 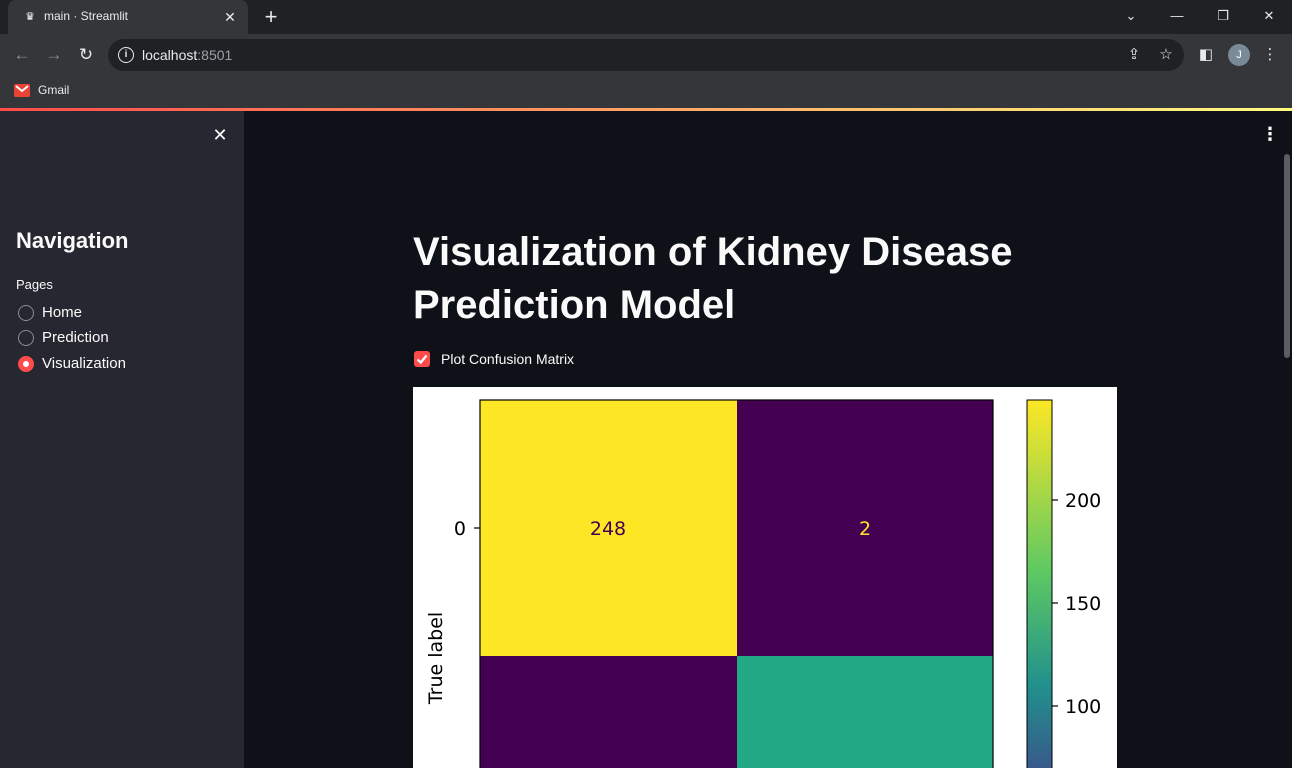 What do you see at coordinates (220, 135) in the screenshot?
I see `sidebar-close-icon: ✕` at bounding box center [220, 135].